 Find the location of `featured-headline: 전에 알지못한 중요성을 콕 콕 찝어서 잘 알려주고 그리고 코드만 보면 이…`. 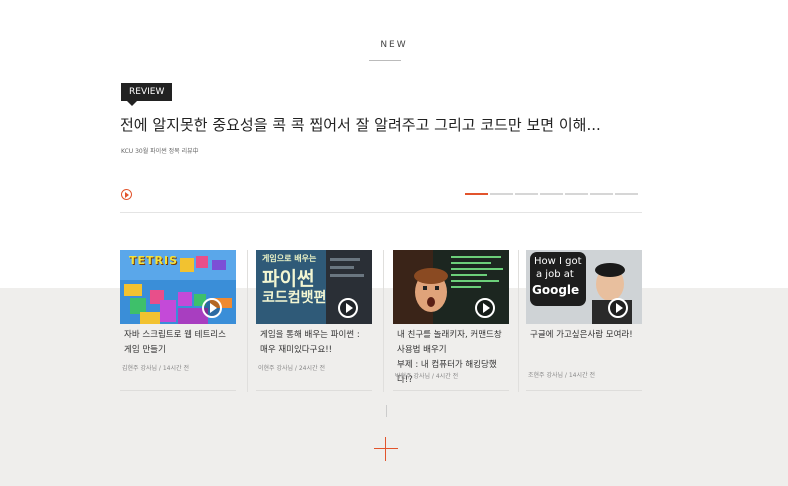

featured-headline: 전에 알지못한 중요성을 콕 콕 찝어서 잘 알려주고 그리고 코드만 보면 이… is located at coordinates (390, 124).